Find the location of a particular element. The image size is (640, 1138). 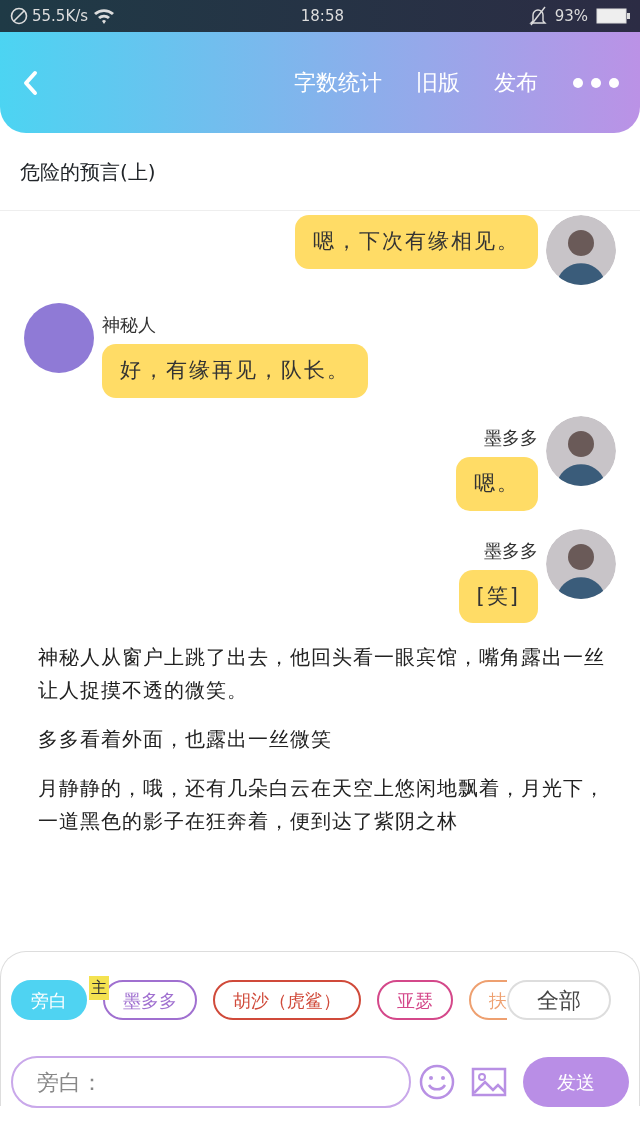

message-input: 旁白： is located at coordinates (211, 1082).